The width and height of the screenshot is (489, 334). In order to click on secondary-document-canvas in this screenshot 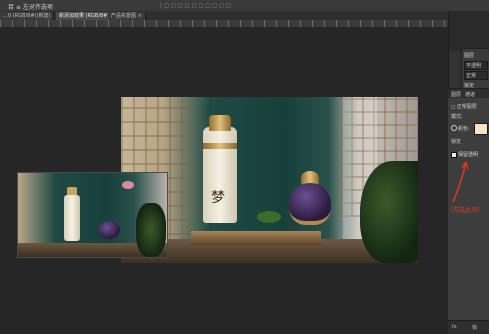, I will do `click(92, 215)`.